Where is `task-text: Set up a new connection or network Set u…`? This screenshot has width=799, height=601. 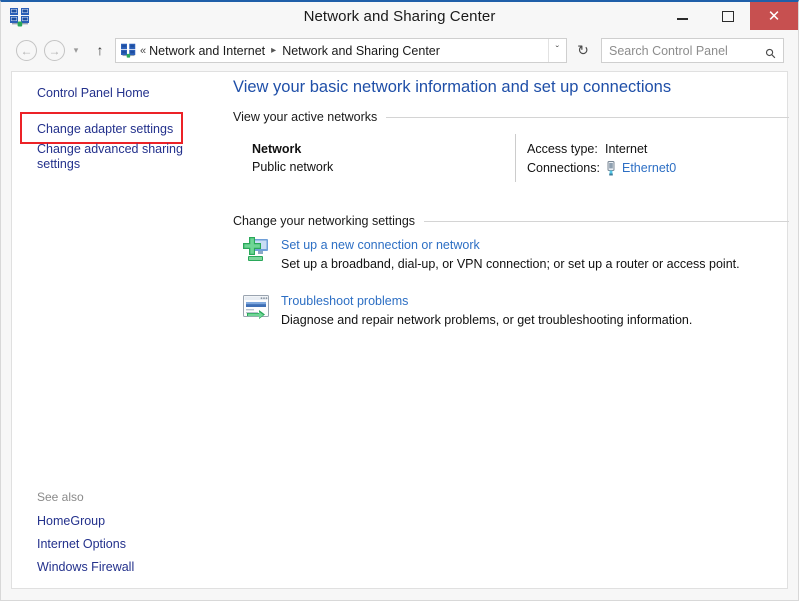 task-text: Set up a new connection or network Set u… is located at coordinates (510, 254).